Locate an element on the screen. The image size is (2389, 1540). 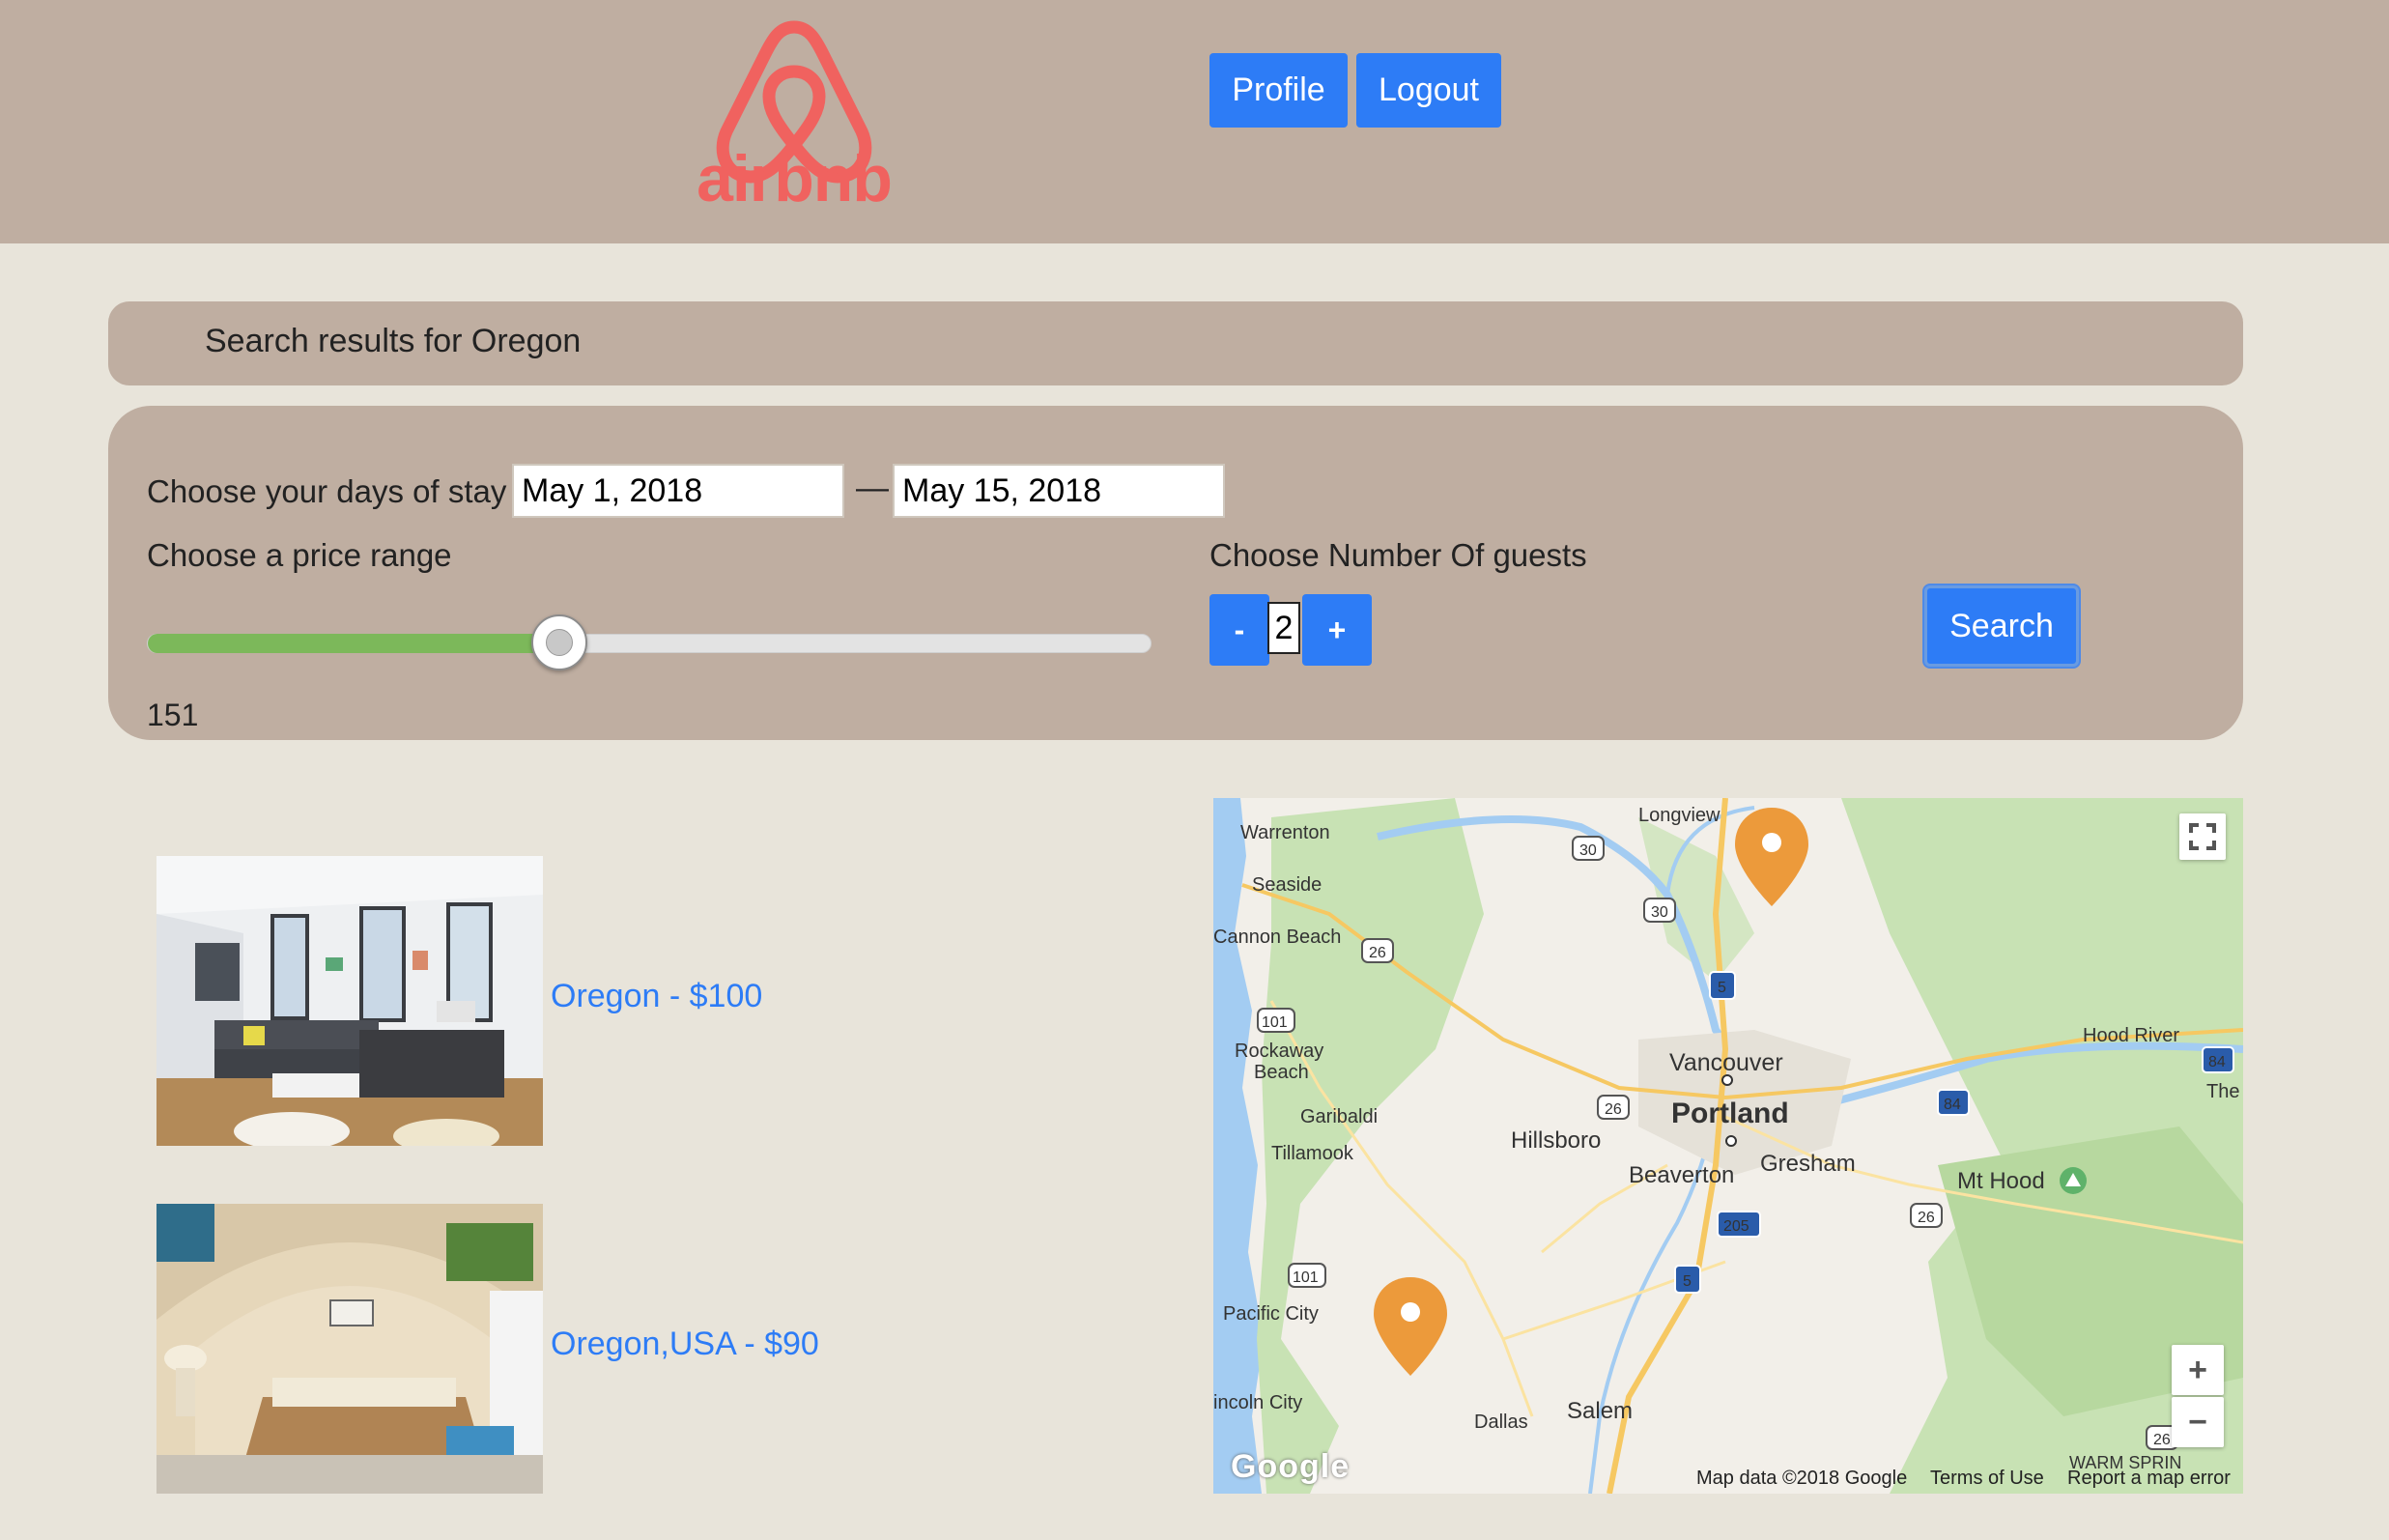
map-label-portland: Portland is located at coordinates (1730, 1113).